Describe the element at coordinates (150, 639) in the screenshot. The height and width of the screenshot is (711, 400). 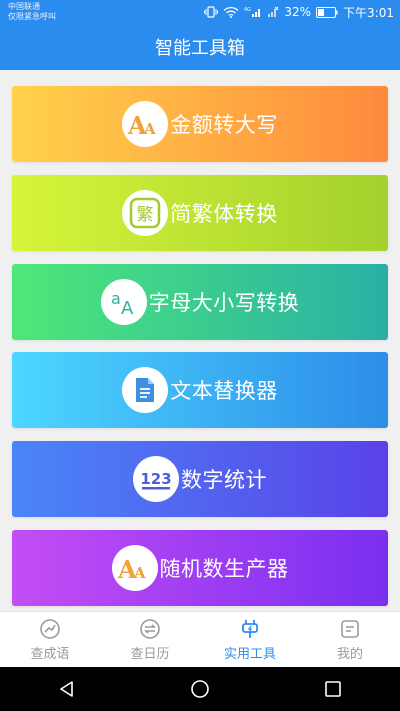
I see `tab-calendar: 查日历` at that location.